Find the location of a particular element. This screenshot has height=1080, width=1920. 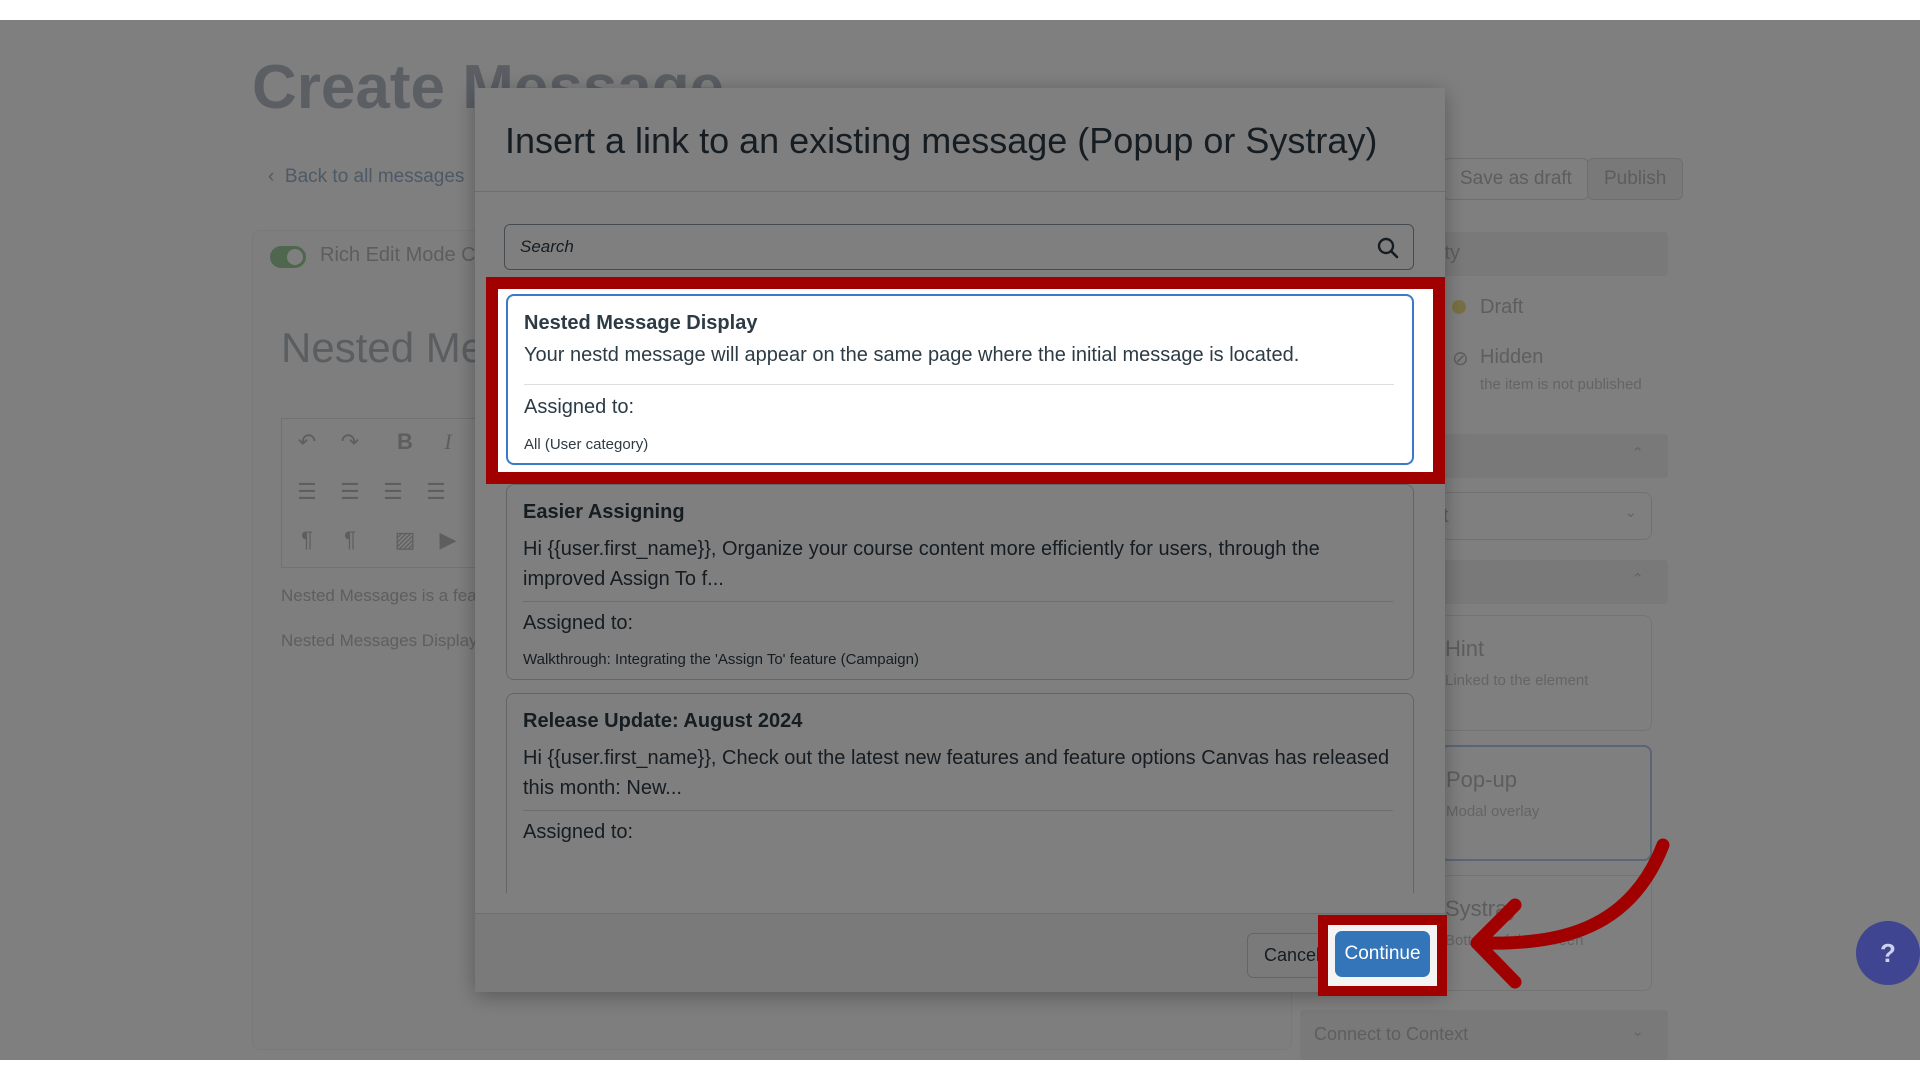

help-icon: ? is located at coordinates (1888, 953).